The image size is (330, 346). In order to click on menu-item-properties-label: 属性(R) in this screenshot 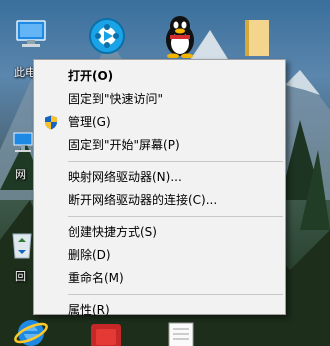, I will do `click(89, 310)`.